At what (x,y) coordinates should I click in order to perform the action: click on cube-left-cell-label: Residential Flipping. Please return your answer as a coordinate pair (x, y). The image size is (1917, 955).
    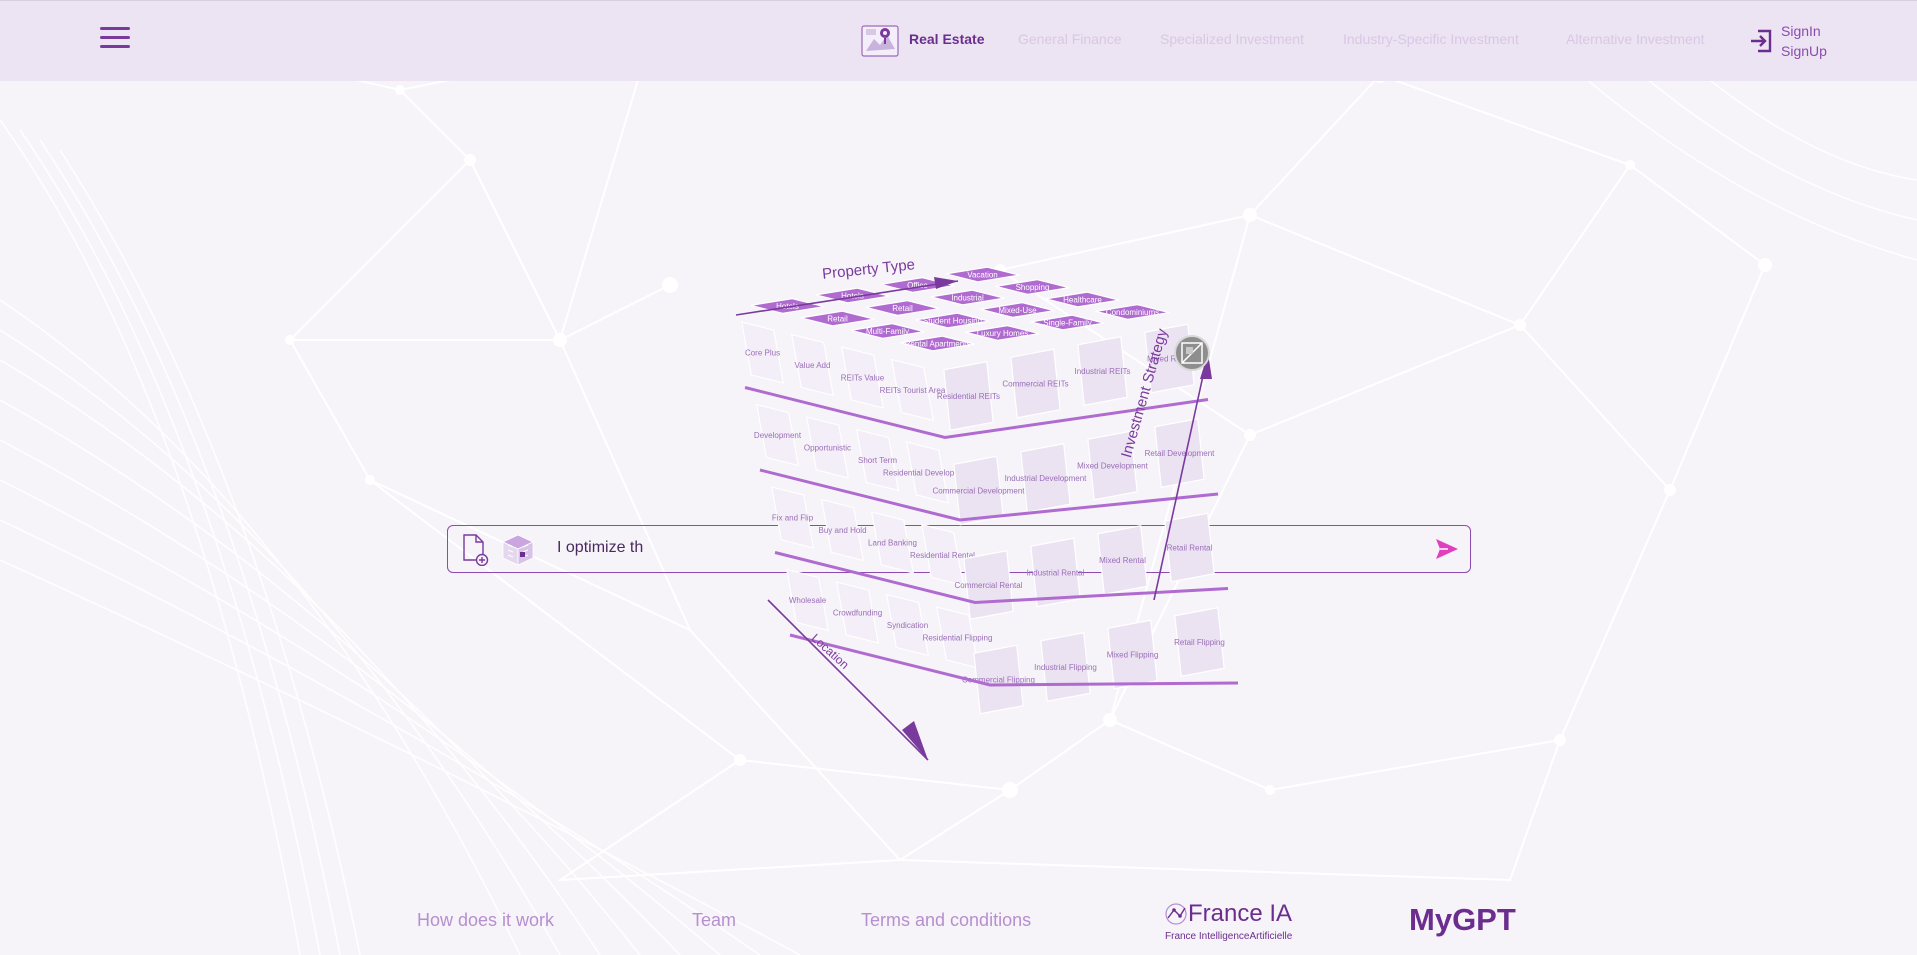
    Looking at the image, I should click on (958, 638).